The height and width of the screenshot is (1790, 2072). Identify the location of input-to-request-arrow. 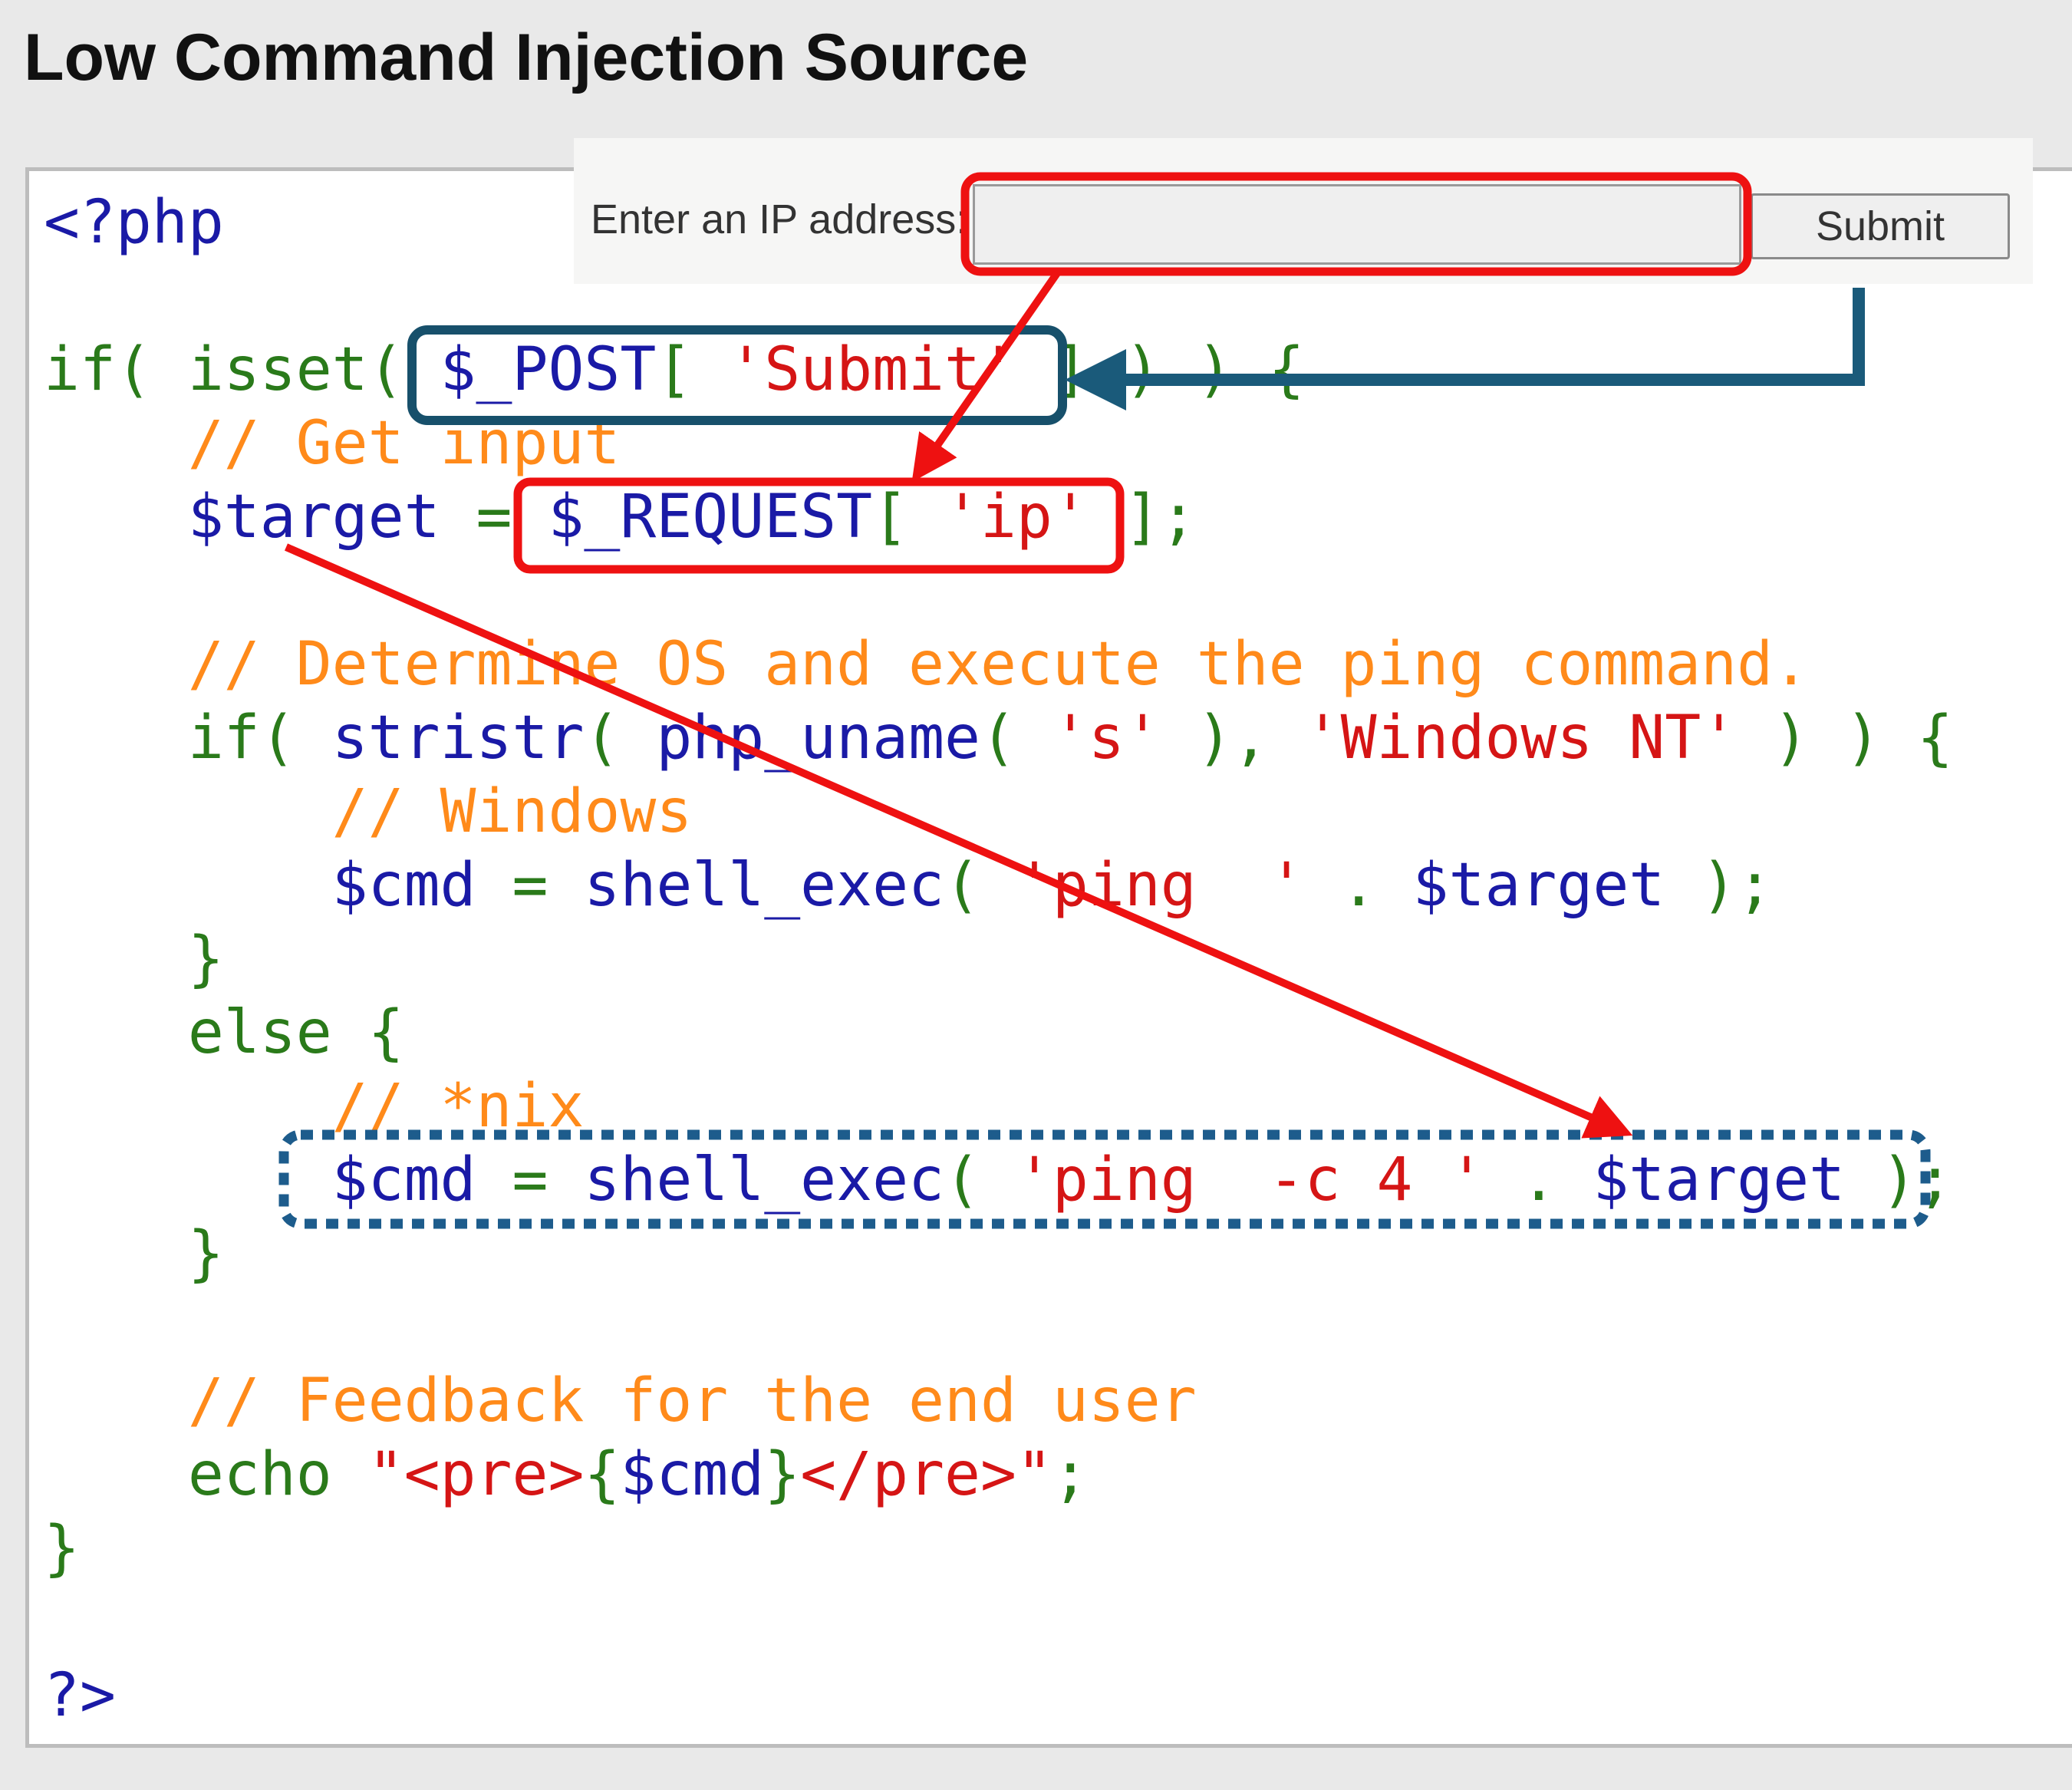
(986, 377).